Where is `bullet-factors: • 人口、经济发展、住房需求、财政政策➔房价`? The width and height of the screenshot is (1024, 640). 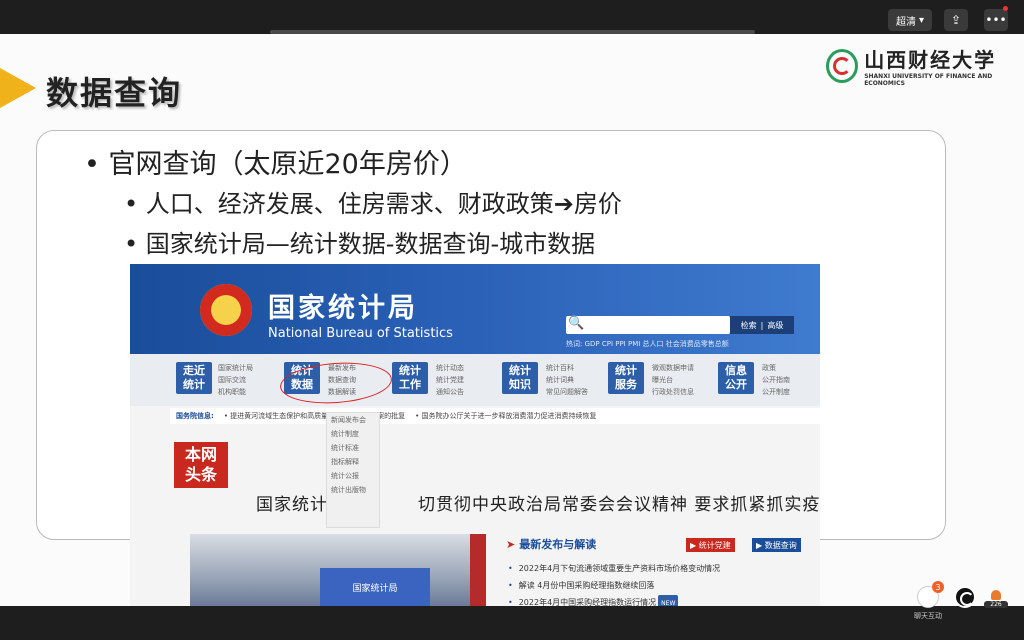
bullet-factors: • 人口、经济发展、住房需求、财政政策➔房价 is located at coordinates (373, 201).